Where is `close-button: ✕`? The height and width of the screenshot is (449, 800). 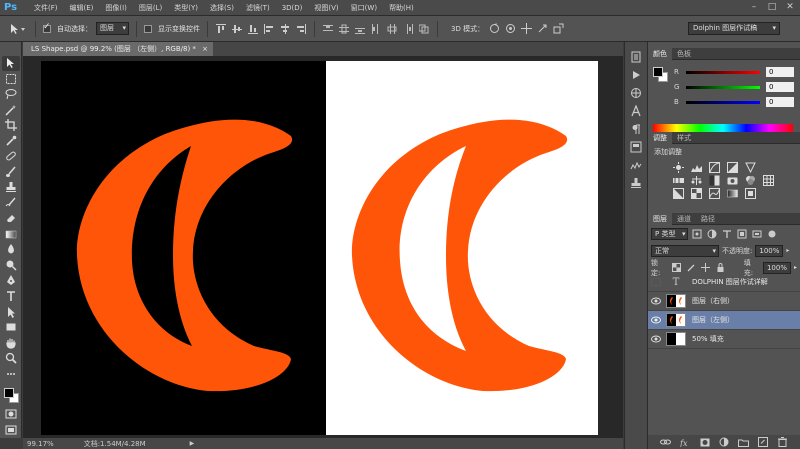
close-button: ✕ is located at coordinates (790, 7).